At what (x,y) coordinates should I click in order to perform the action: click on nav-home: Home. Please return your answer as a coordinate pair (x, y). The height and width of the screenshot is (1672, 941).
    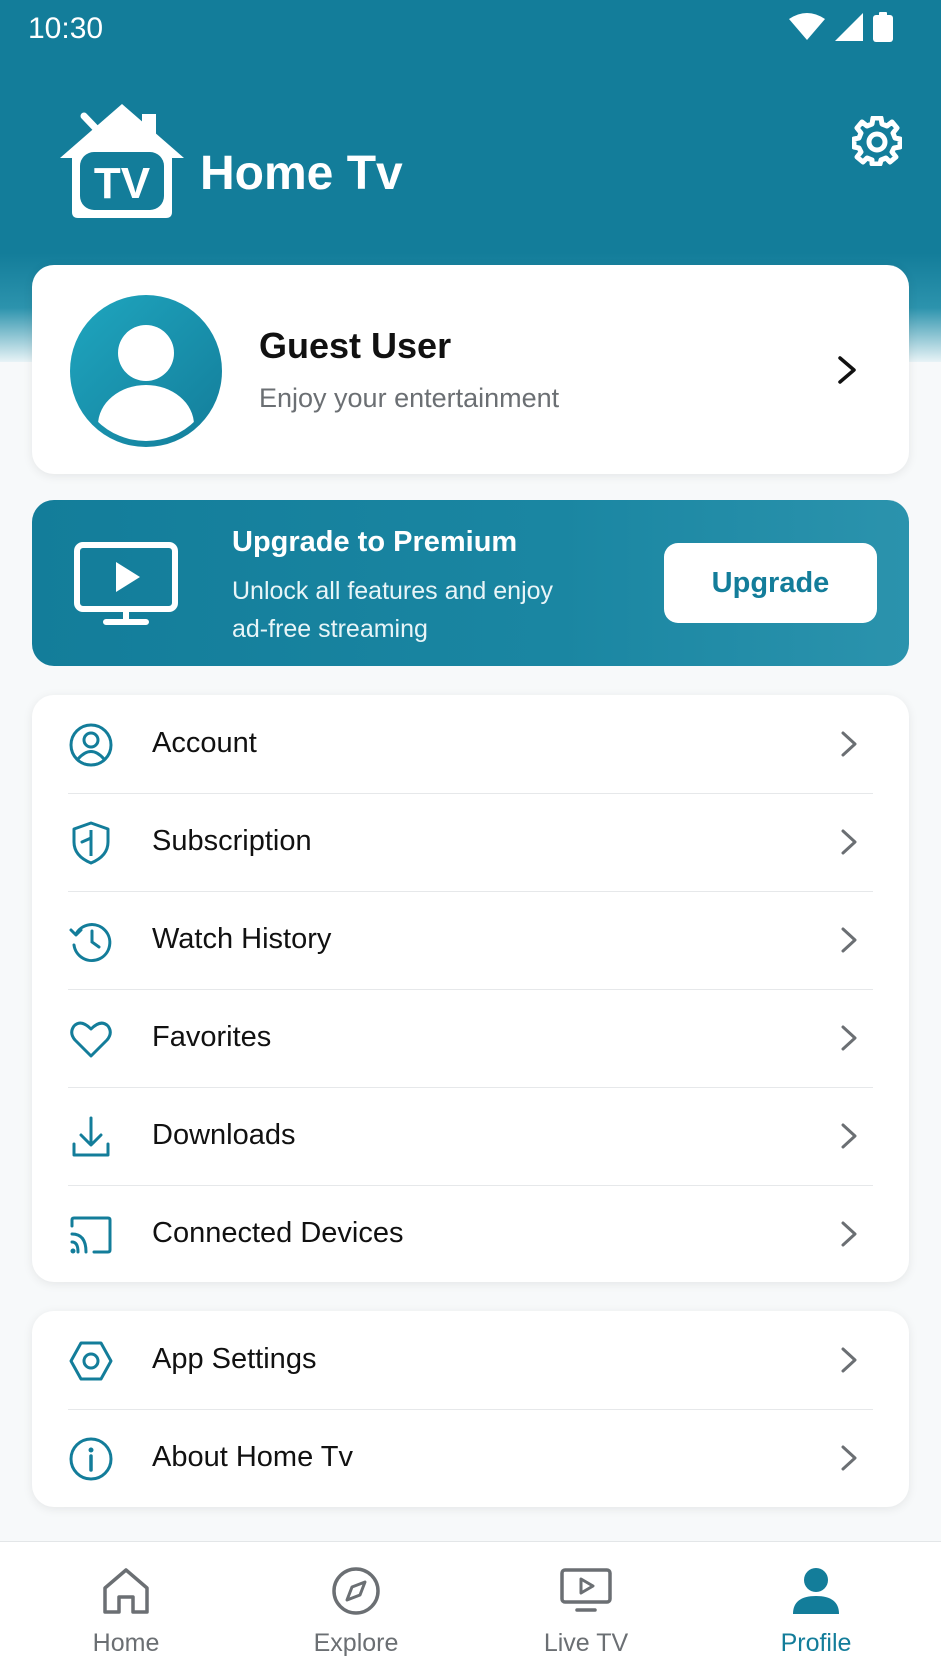
    Looking at the image, I should click on (126, 1607).